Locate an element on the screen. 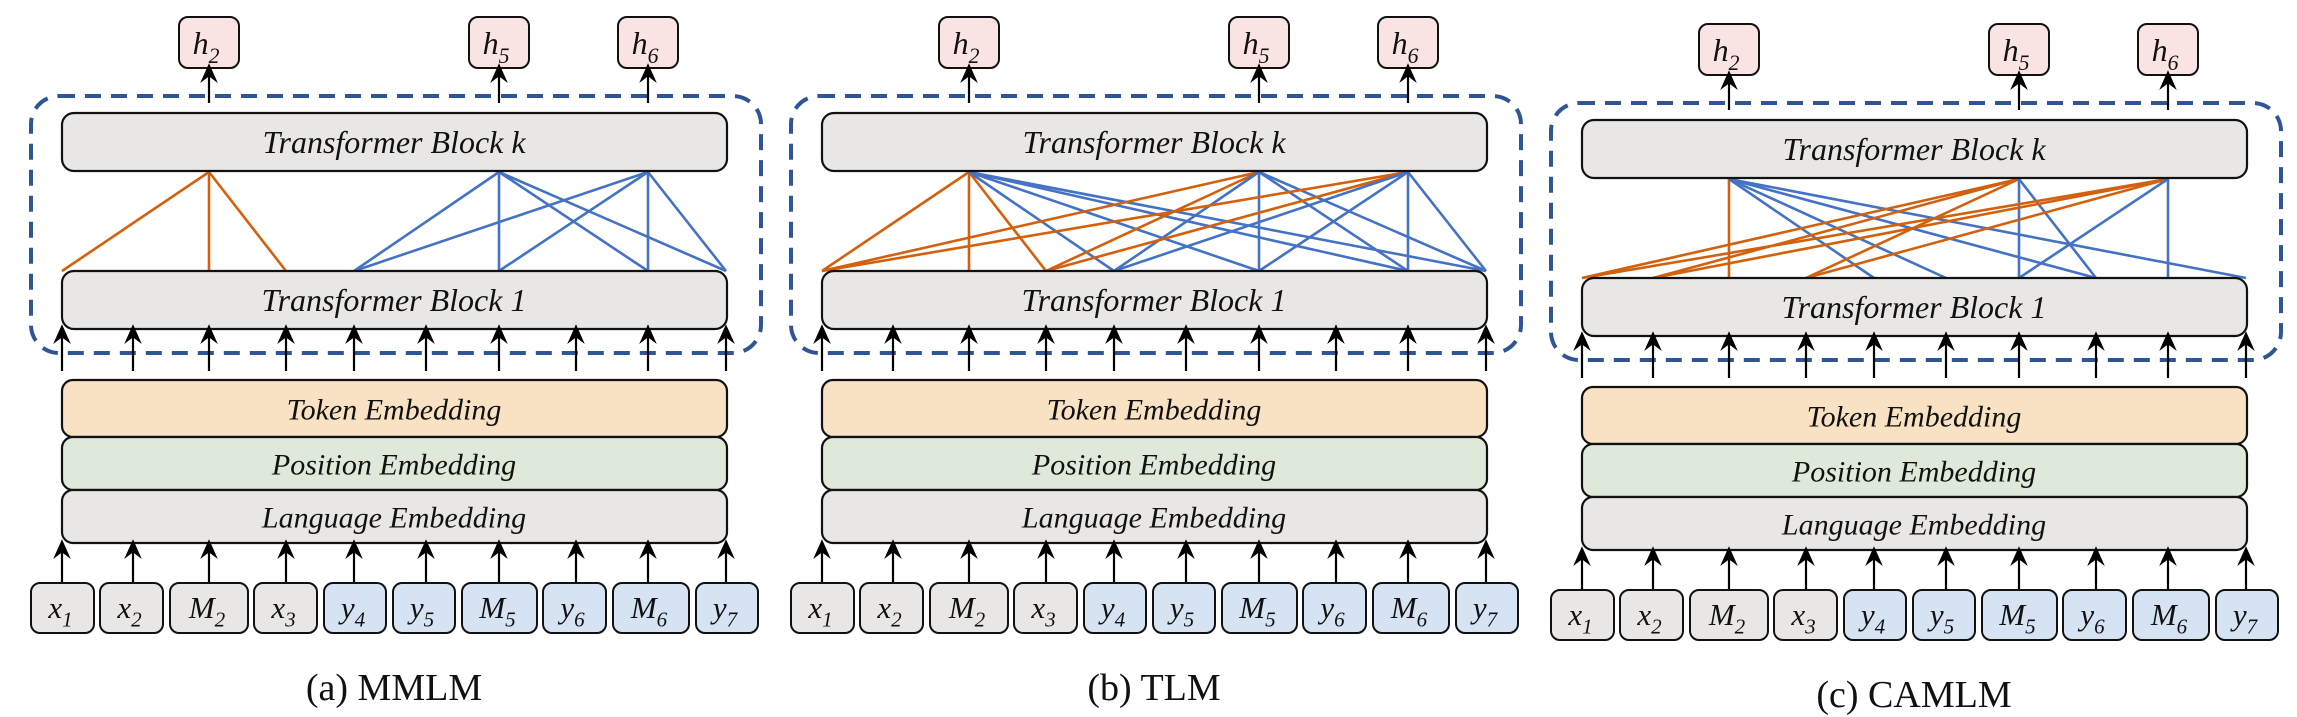 This screenshot has height=717, width=2297. block-1-label: Transformer Block 1 is located at coordinates (1154, 300).